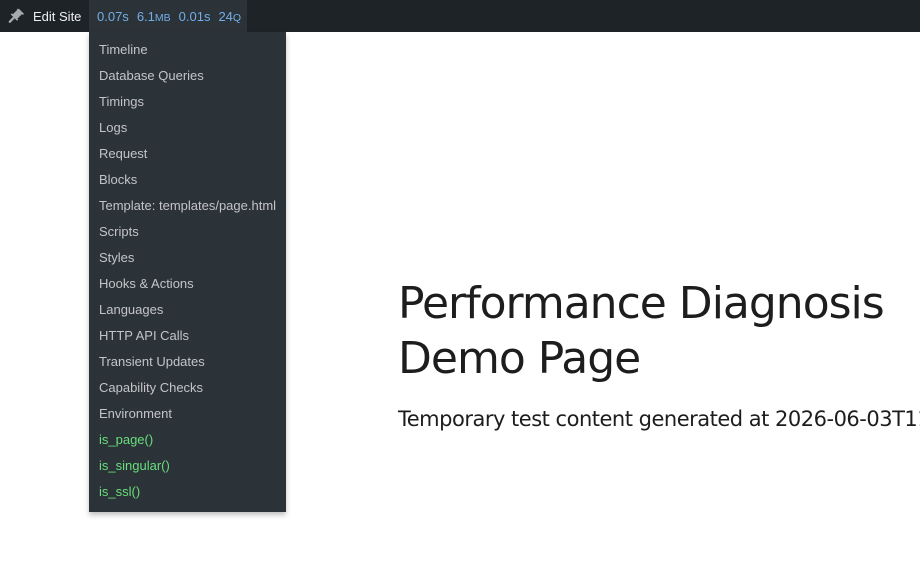  What do you see at coordinates (237, 17) in the screenshot?
I see `qm-query-unit: Q` at bounding box center [237, 17].